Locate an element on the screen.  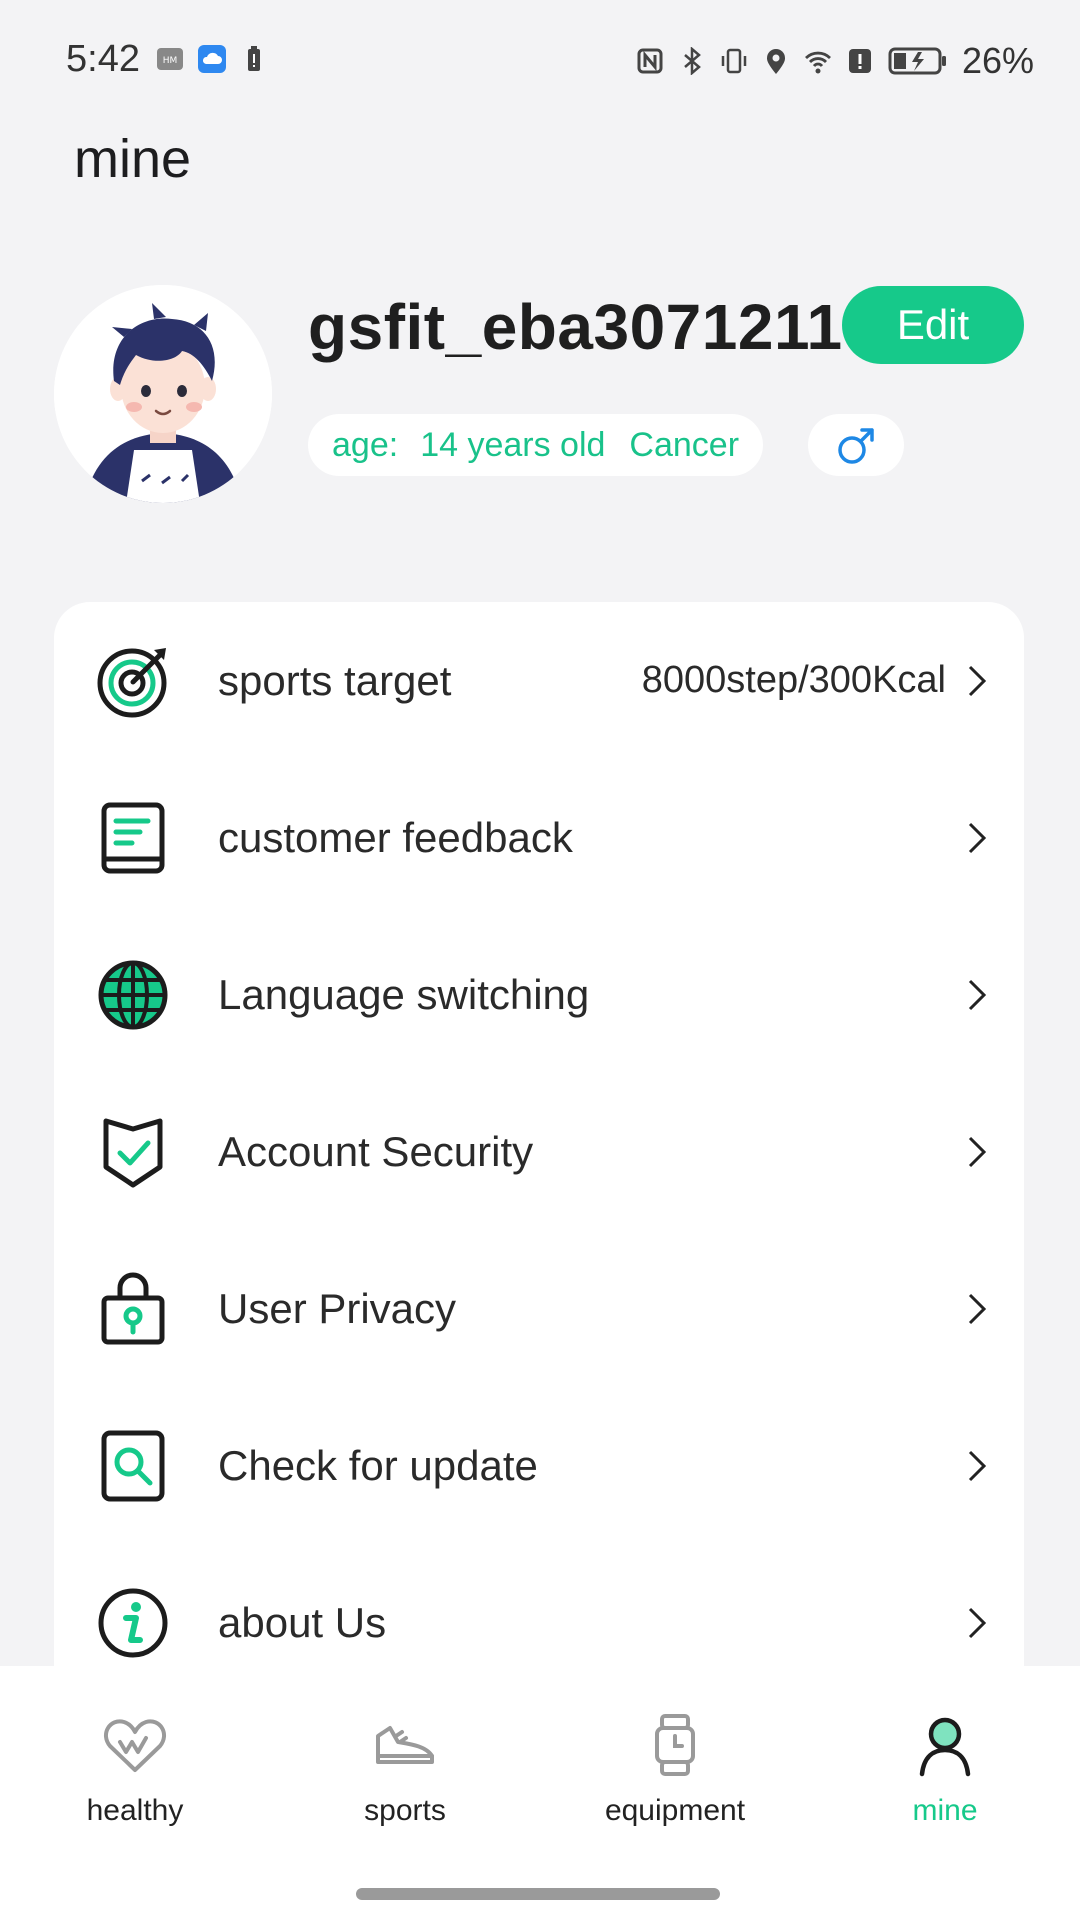
search-icon is located at coordinates (133, 1465).